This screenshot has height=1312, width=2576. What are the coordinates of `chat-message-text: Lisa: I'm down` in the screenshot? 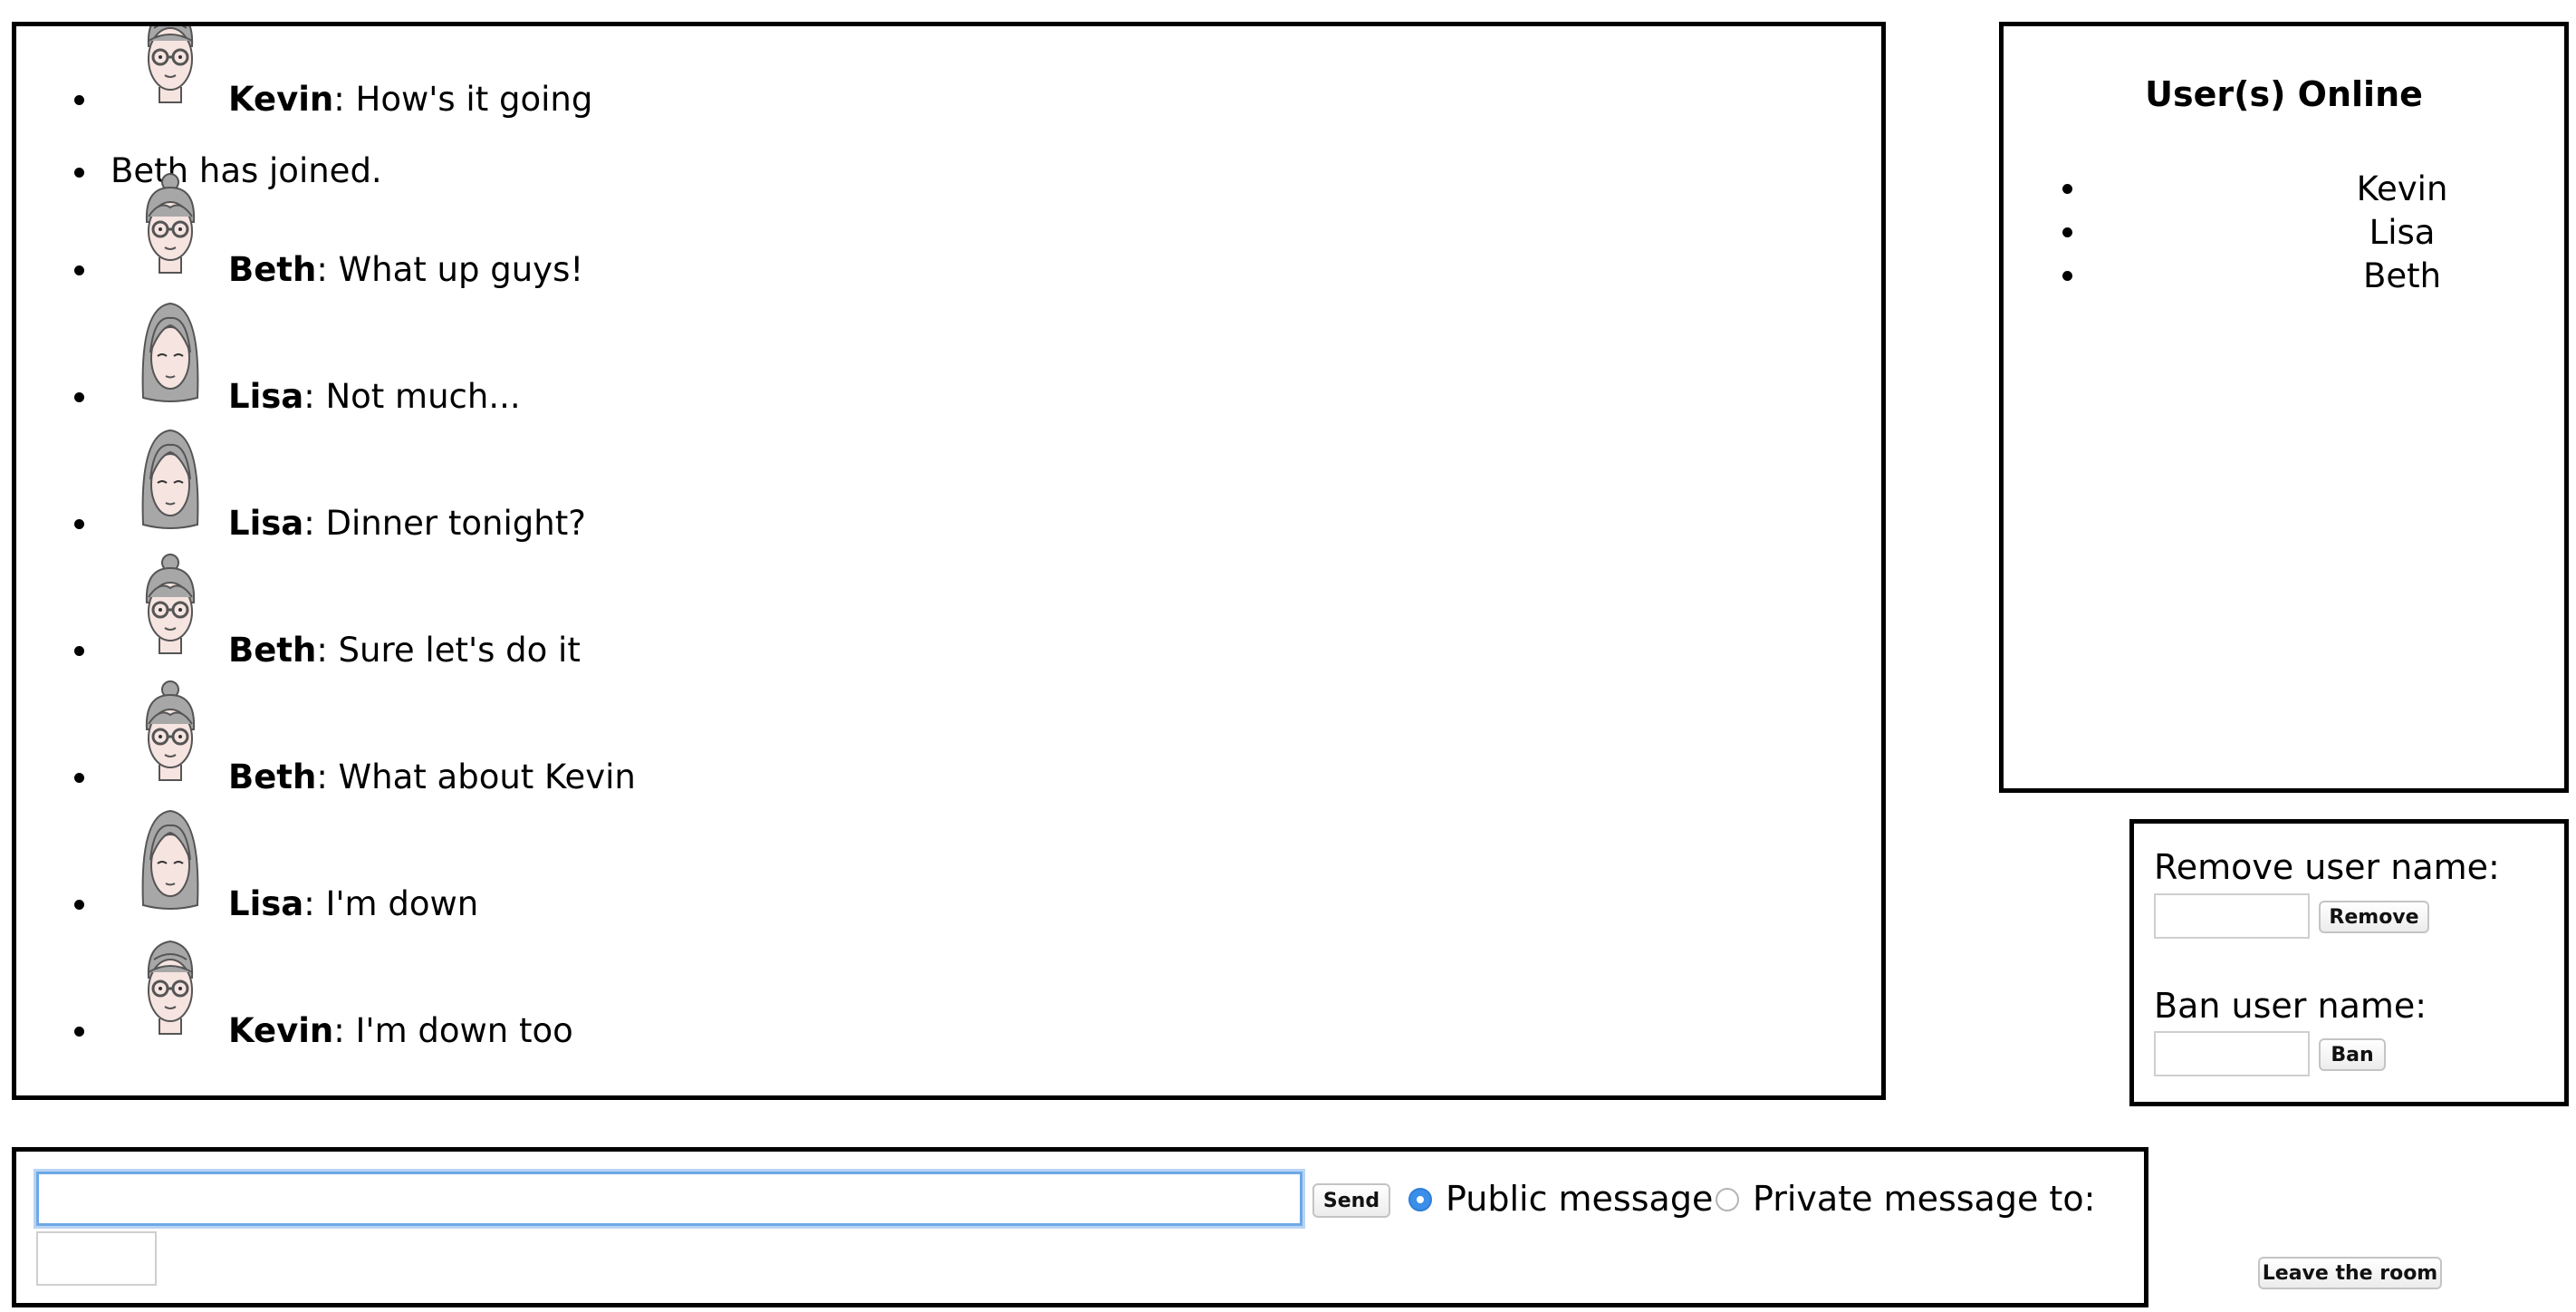 It's located at (353, 904).